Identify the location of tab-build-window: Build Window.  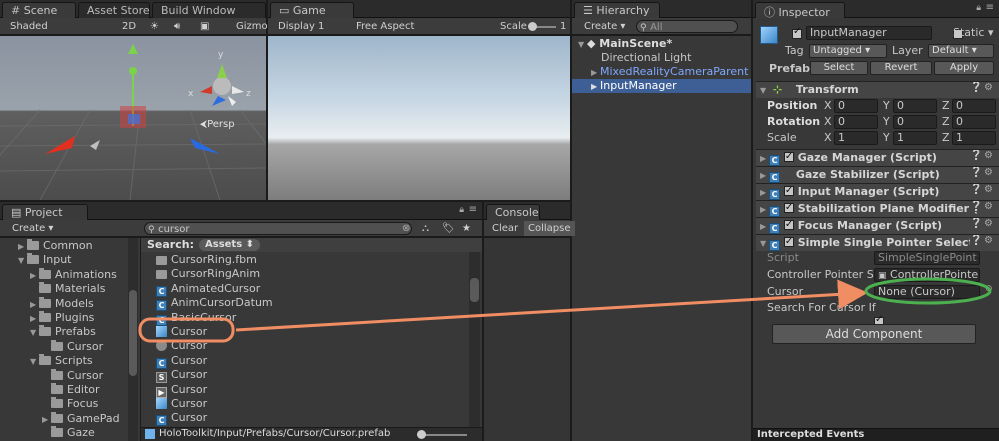
(209, 10).